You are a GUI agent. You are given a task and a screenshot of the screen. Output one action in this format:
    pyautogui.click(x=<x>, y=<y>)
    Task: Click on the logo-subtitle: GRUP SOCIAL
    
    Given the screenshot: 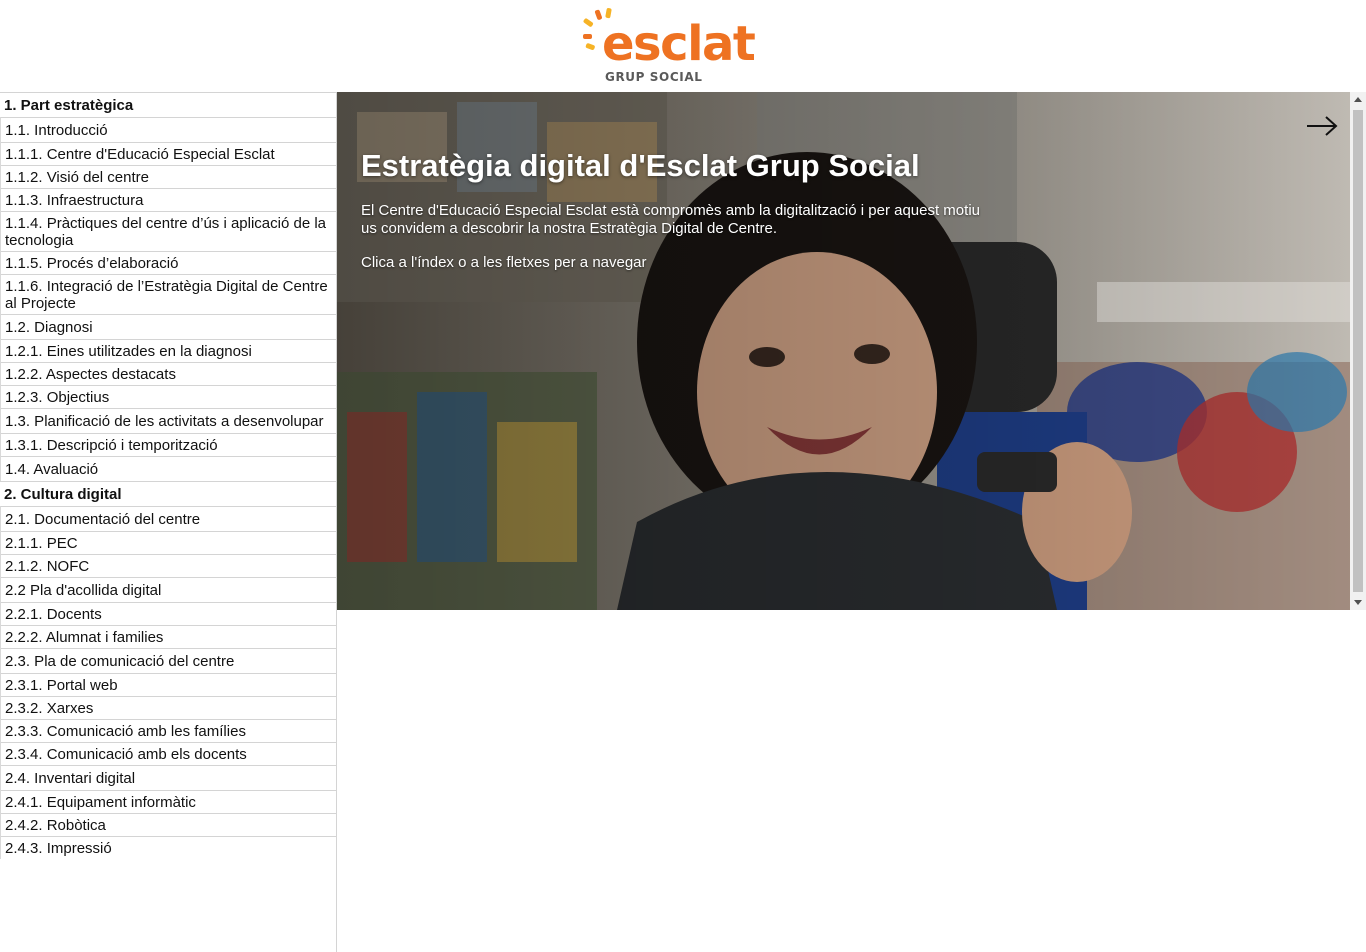 What is the action you would take?
    pyautogui.click(x=654, y=77)
    